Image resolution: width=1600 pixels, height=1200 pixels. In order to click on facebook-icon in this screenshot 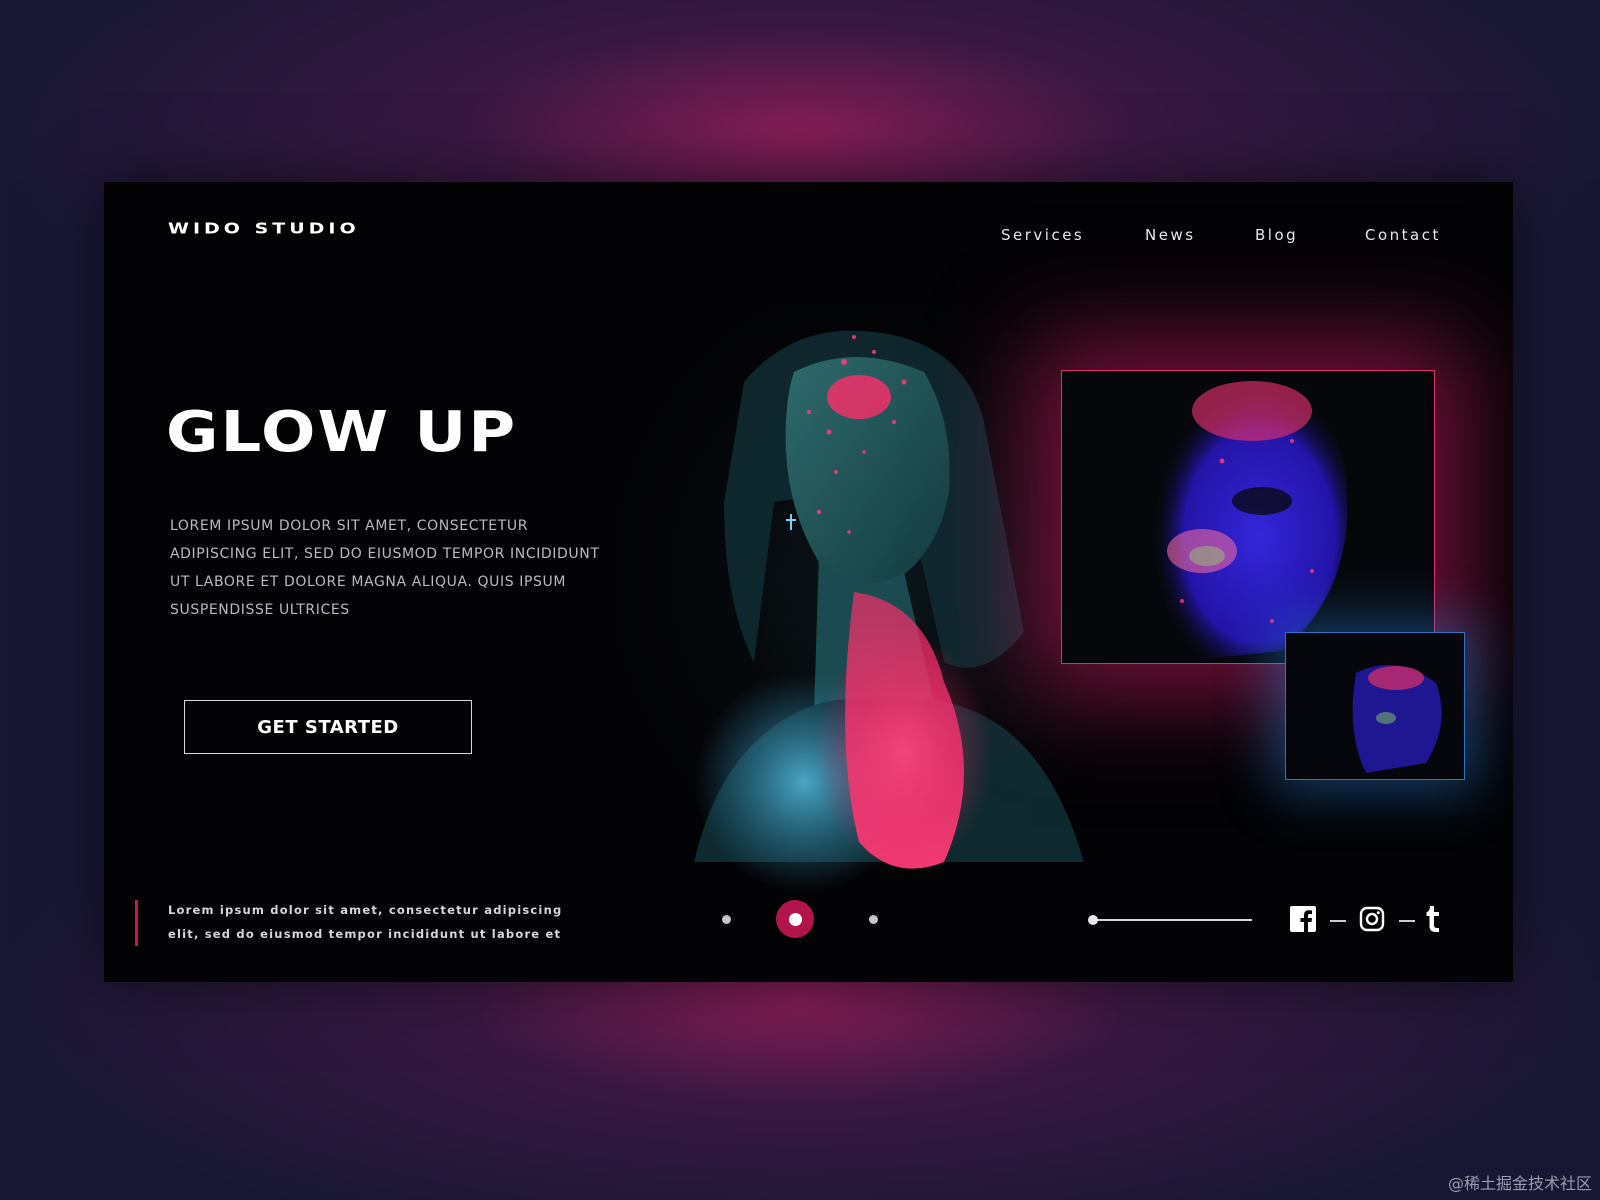, I will do `click(1303, 919)`.